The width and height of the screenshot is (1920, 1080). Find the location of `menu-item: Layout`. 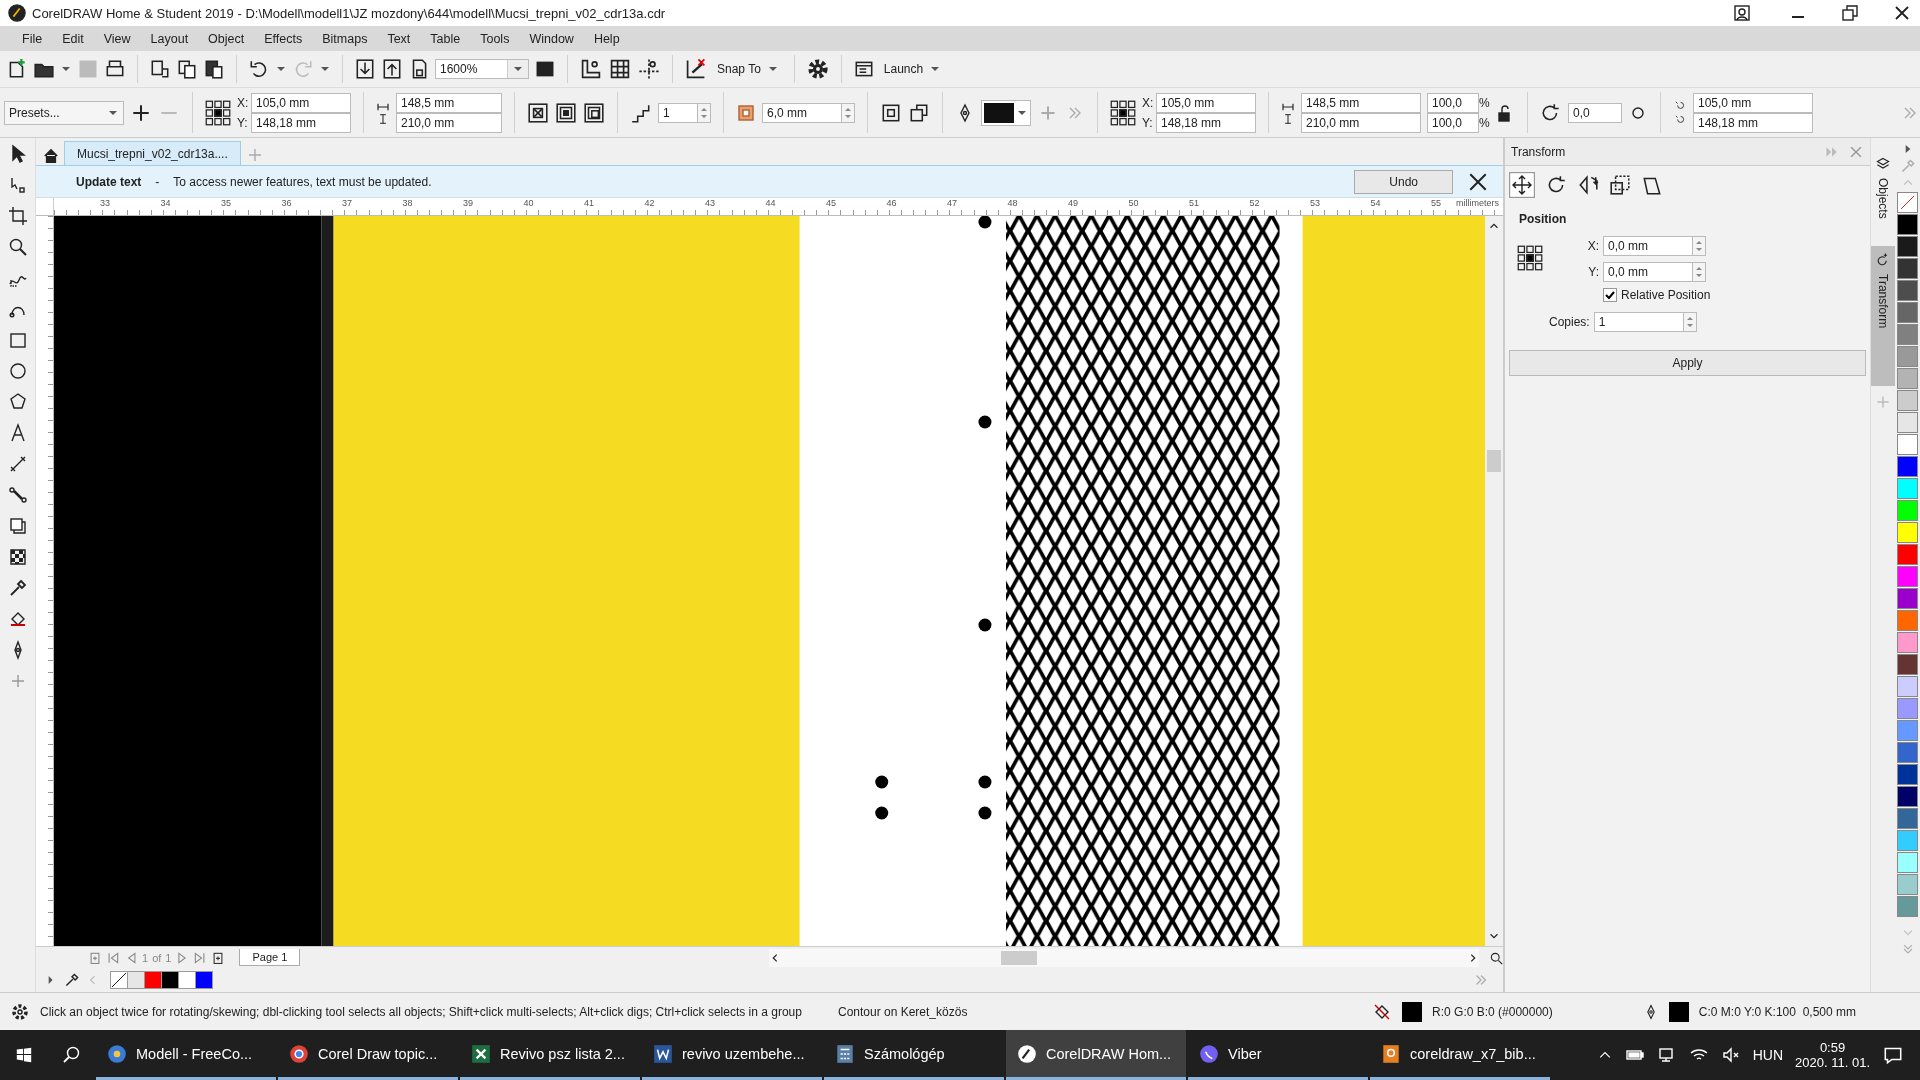

menu-item: Layout is located at coordinates (169, 38).